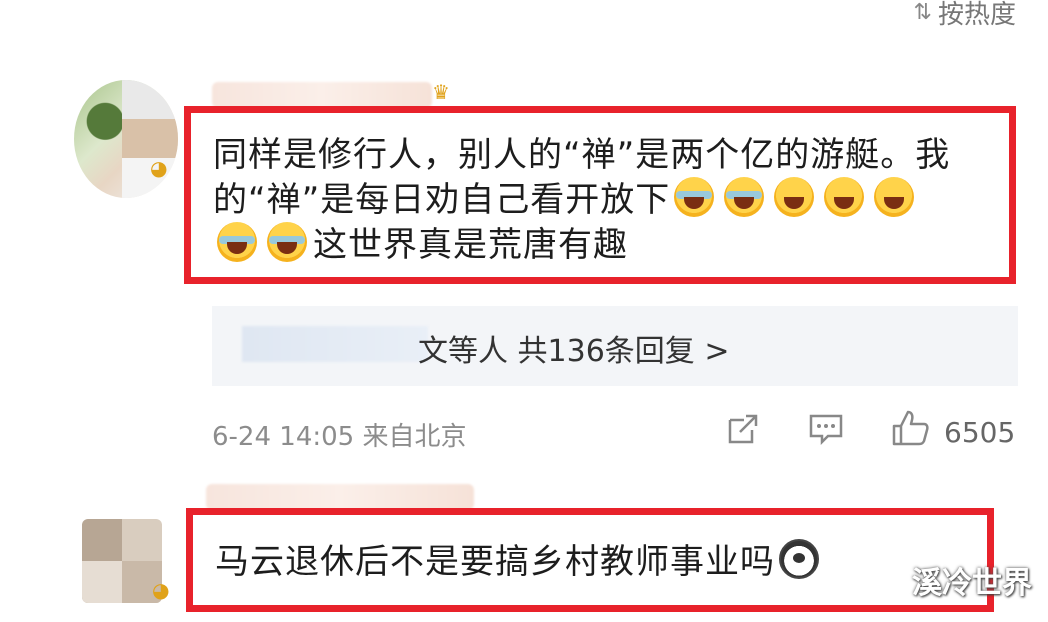  I want to click on share-icon, so click(743, 429).